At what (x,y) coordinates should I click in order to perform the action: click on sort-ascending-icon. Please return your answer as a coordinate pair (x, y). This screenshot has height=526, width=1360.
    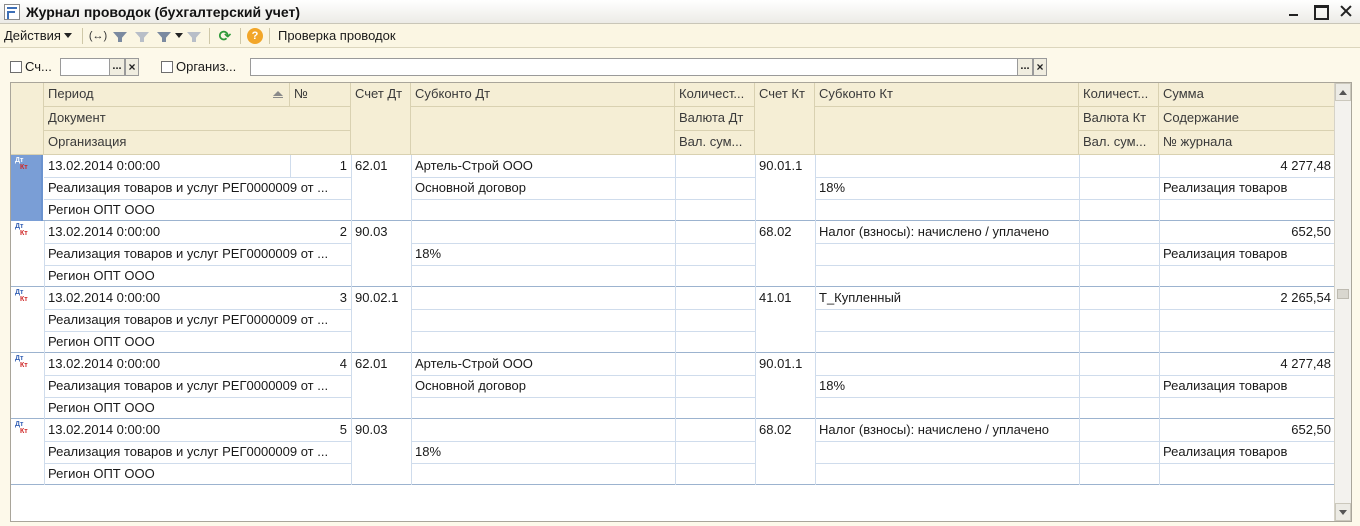
    Looking at the image, I should click on (278, 94).